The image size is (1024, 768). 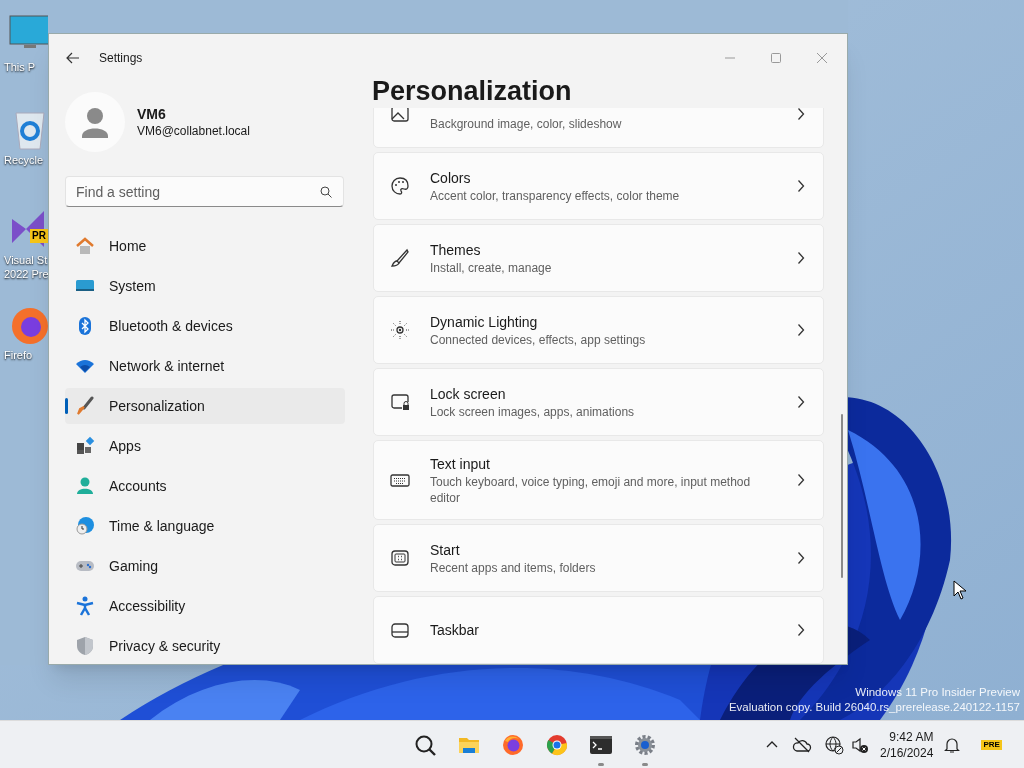 What do you see at coordinates (513, 745) in the screenshot?
I see `firefox-icon` at bounding box center [513, 745].